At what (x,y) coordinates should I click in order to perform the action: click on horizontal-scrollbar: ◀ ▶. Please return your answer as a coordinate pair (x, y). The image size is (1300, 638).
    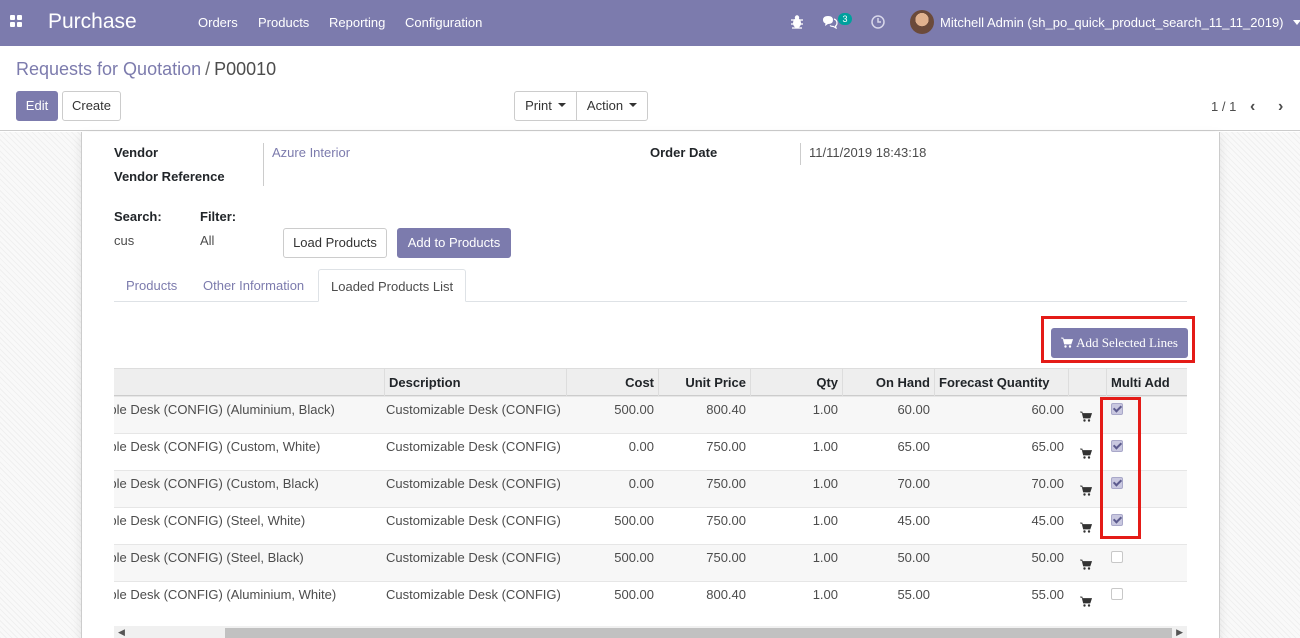
    Looking at the image, I should click on (650, 632).